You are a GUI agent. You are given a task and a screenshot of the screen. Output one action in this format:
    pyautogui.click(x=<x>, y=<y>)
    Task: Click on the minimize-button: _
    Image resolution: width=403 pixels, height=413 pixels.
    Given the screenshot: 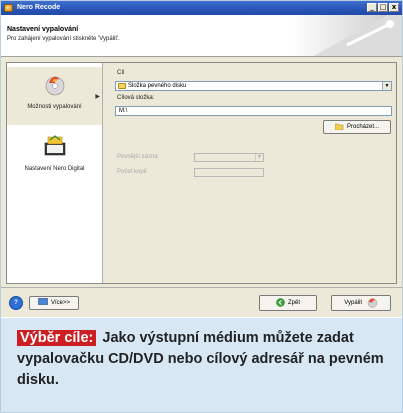 What is the action you would take?
    pyautogui.click(x=372, y=7)
    